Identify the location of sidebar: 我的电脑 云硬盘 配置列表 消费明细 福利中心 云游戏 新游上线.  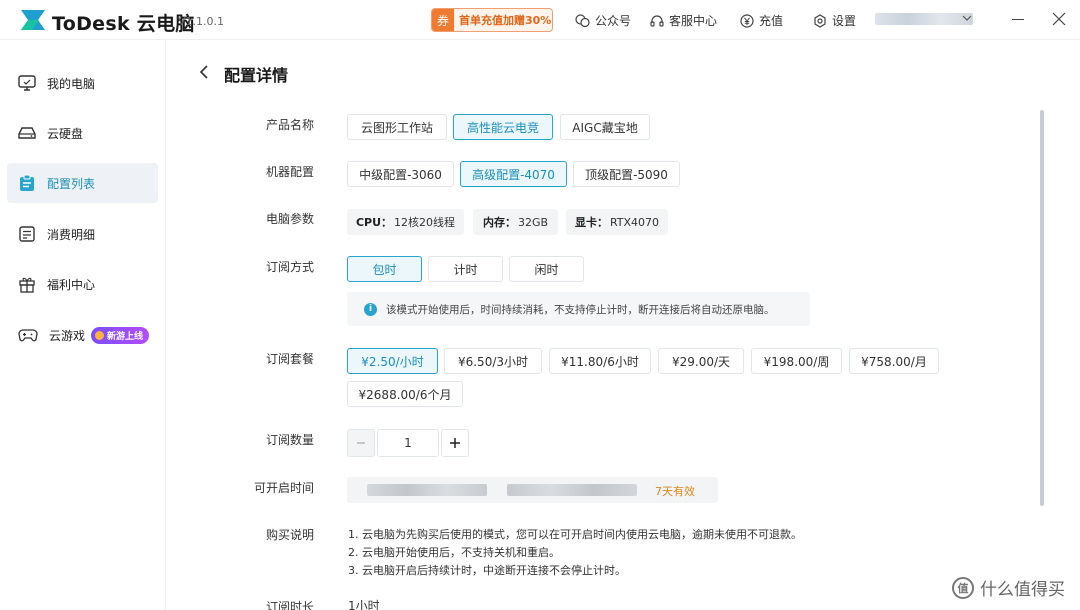
(83, 325).